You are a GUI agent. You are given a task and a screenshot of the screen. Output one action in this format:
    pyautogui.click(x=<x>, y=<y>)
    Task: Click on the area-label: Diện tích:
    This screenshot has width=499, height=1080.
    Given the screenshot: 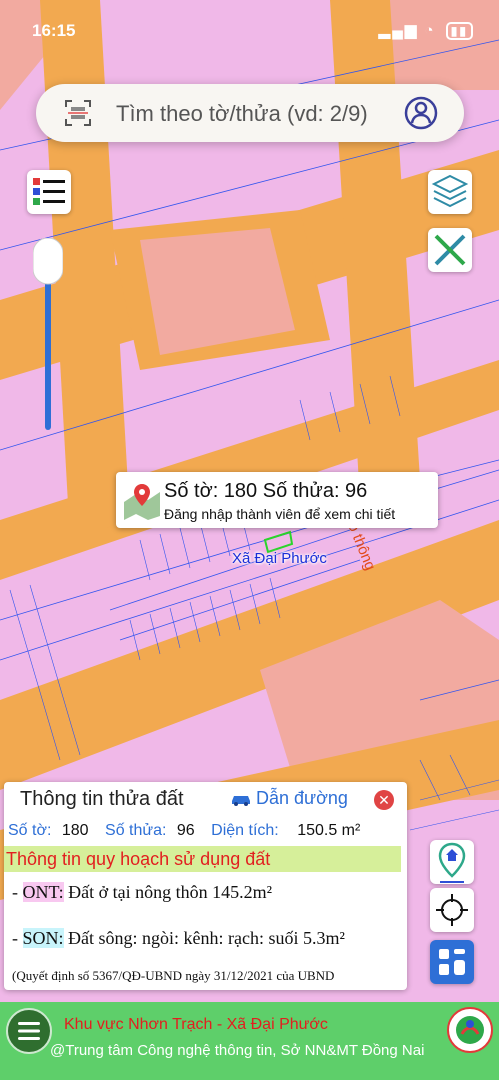 What is the action you would take?
    pyautogui.click(x=245, y=830)
    